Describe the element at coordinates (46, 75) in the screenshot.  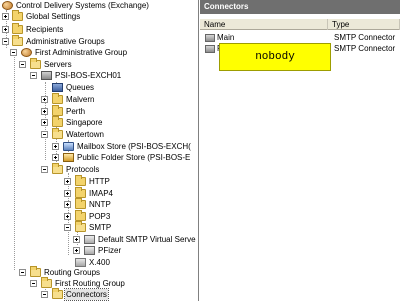
I see `server-icon` at that location.